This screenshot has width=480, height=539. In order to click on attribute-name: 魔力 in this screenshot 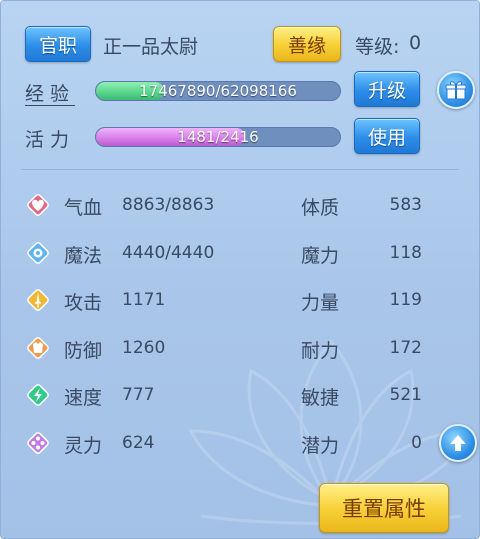, I will do `click(320, 255)`.